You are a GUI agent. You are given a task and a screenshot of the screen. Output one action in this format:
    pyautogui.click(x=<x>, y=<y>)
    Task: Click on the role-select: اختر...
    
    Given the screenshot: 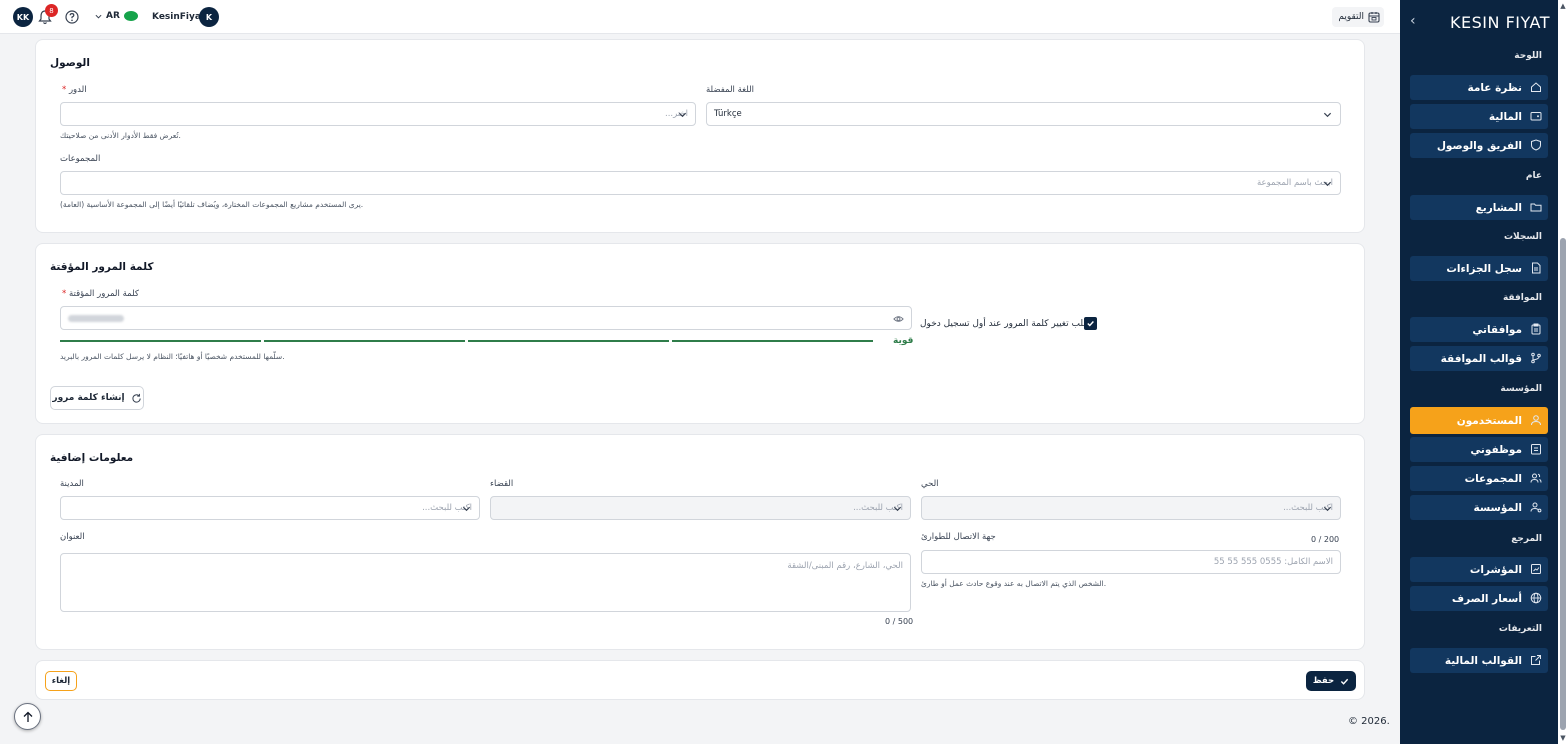 What is the action you would take?
    pyautogui.click(x=378, y=114)
    